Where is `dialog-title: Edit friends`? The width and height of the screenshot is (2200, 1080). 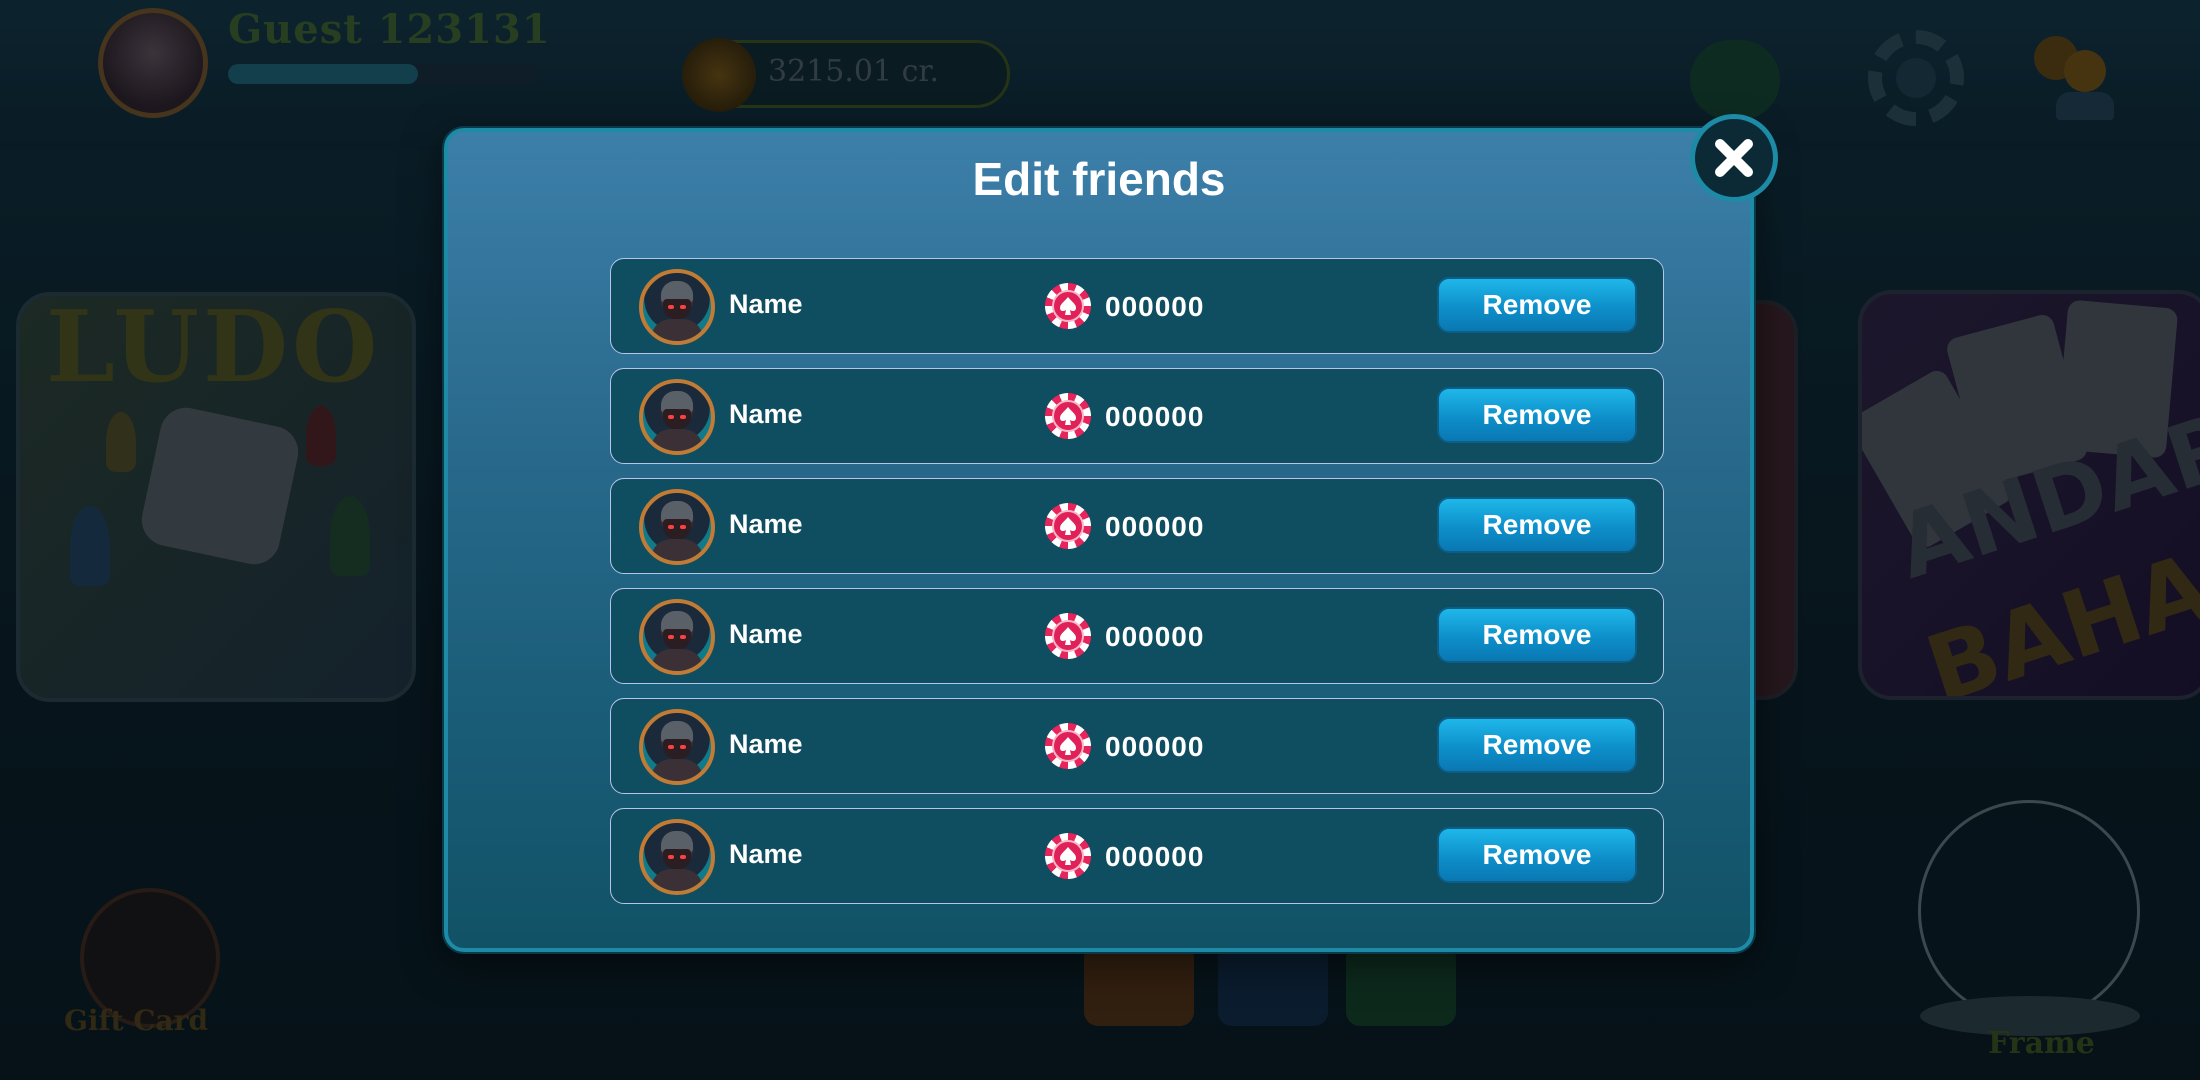
dialog-title: Edit friends is located at coordinates (1099, 179).